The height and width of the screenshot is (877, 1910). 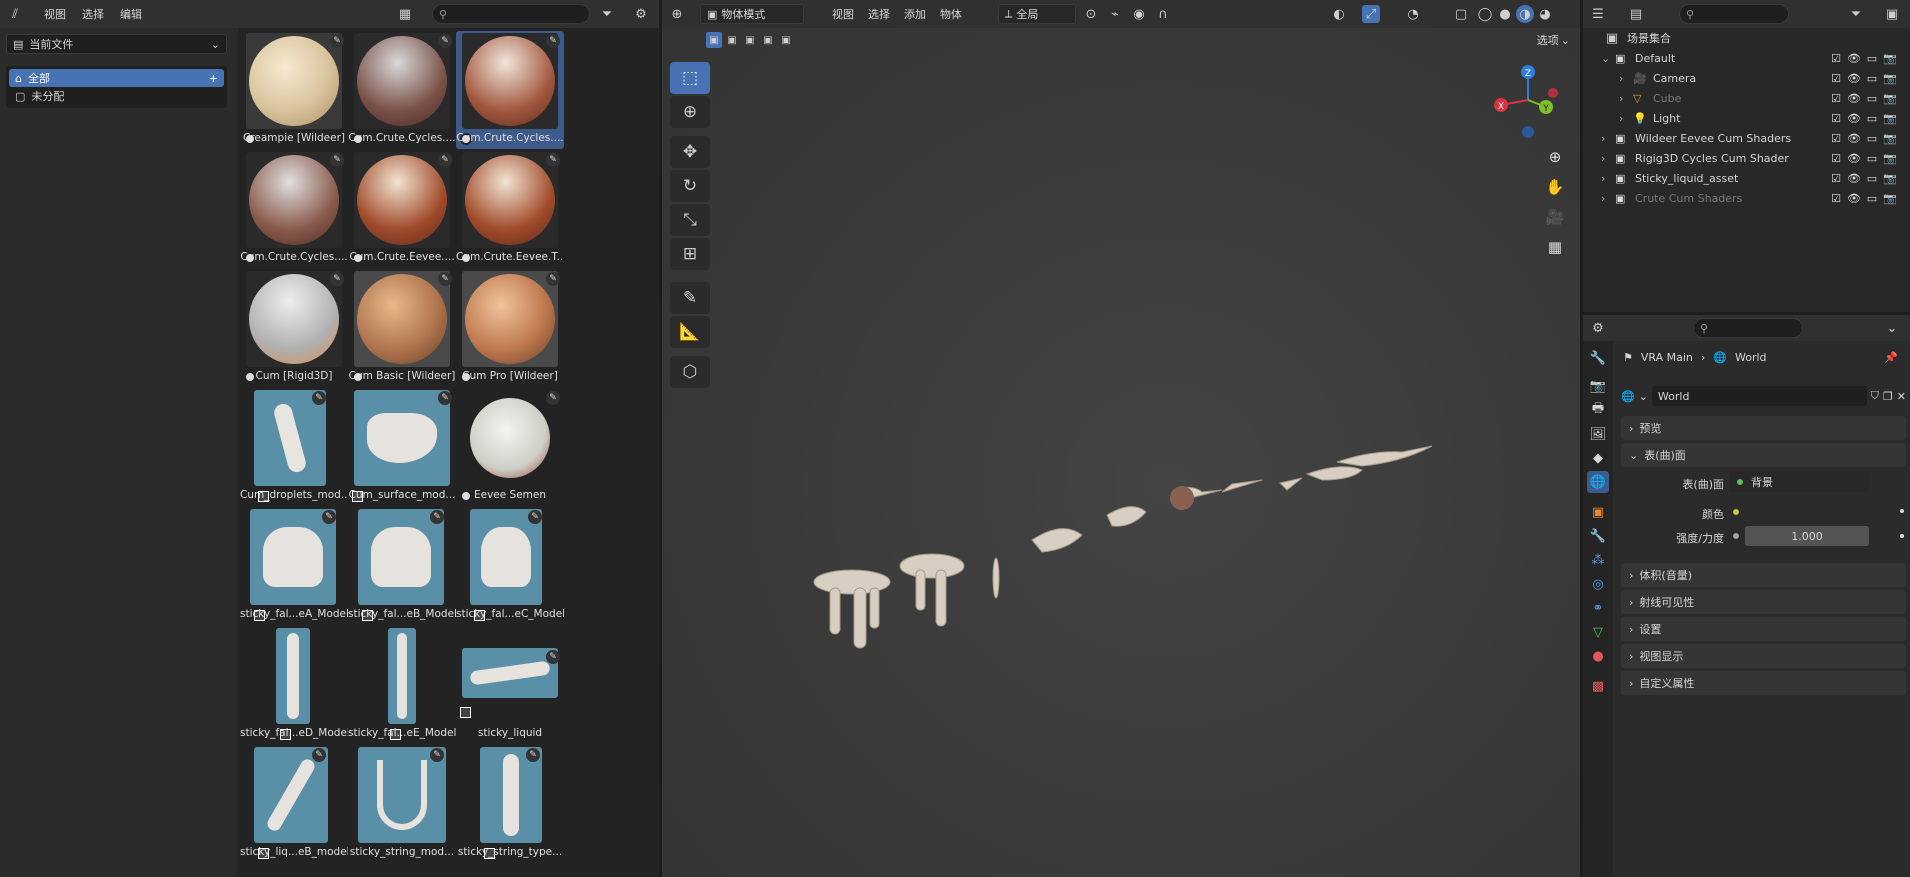 I want to click on display-mode-icon: ▦, so click(x=405, y=14).